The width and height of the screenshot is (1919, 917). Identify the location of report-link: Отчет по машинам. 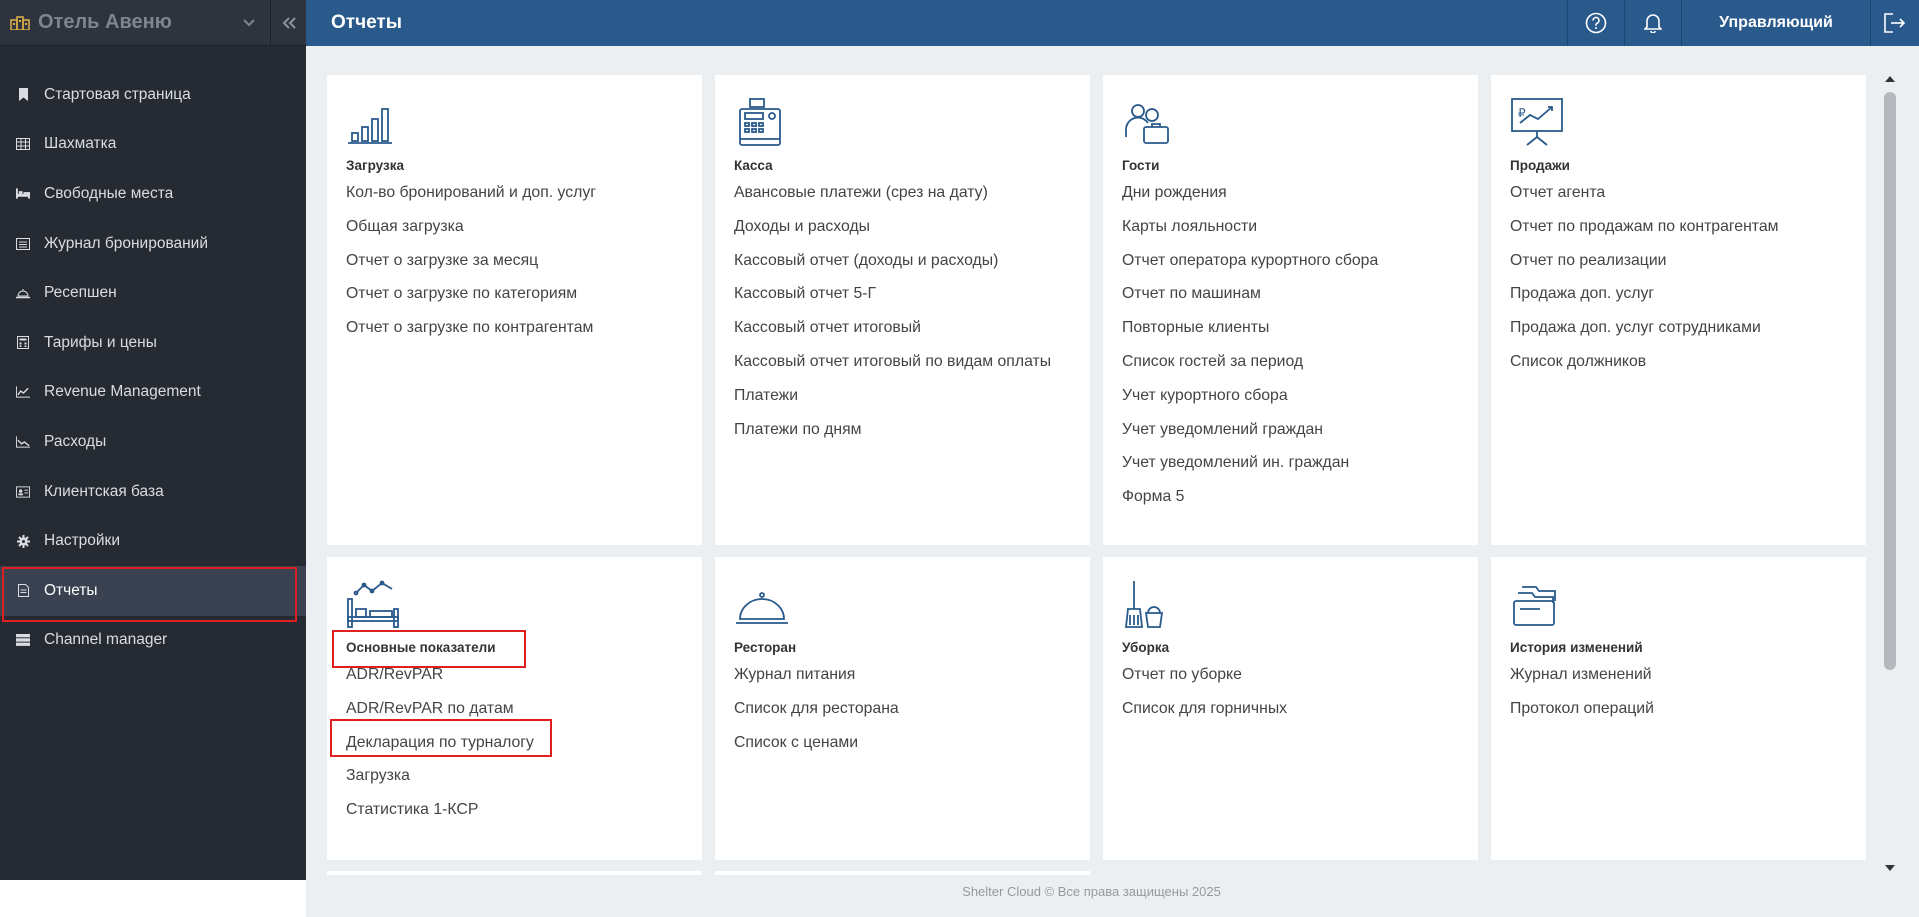
(1291, 298).